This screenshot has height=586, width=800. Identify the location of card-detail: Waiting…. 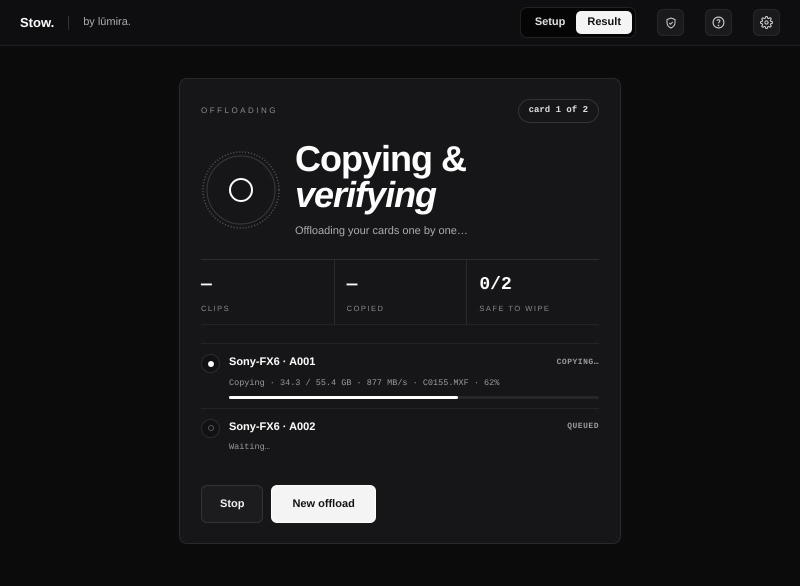
(250, 447).